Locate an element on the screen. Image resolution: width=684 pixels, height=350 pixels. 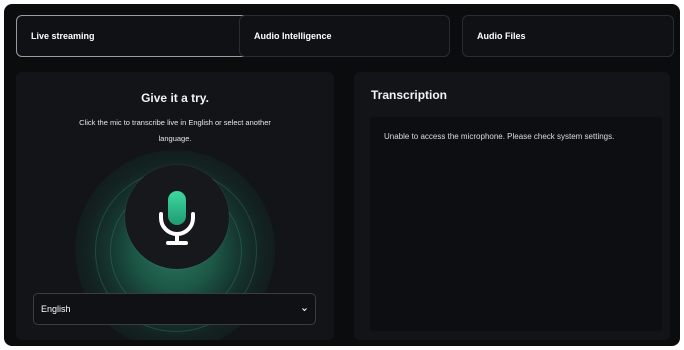
tab-audio-files: Audio Files is located at coordinates (568, 36).